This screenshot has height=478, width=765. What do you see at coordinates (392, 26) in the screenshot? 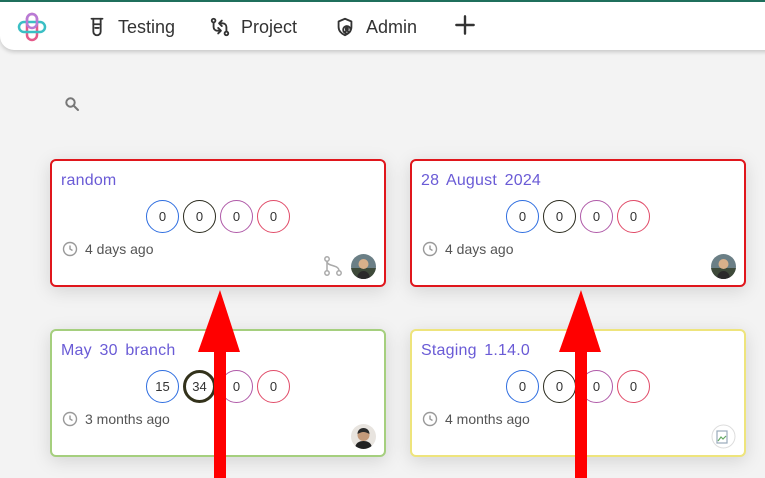
I see `nav-label-admin: Admin` at bounding box center [392, 26].